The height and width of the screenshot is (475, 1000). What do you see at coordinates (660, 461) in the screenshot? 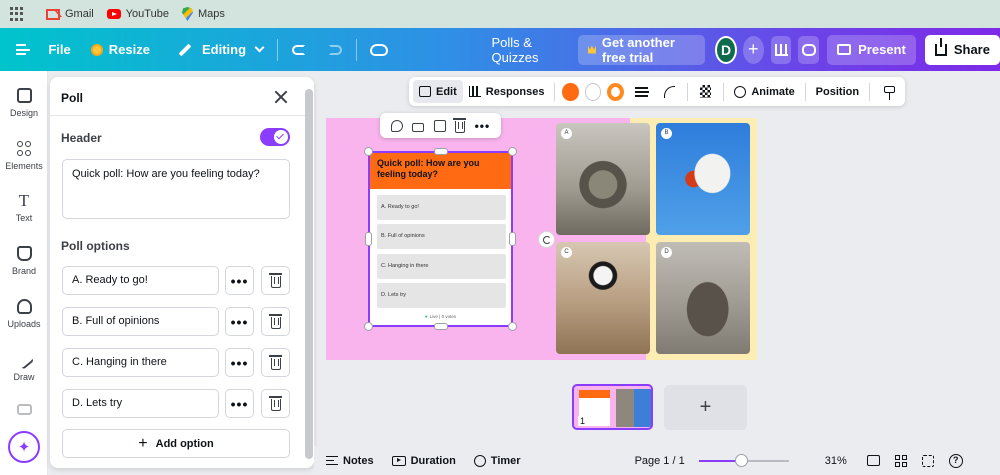
I see `page-indicator: Page 1 / 1` at bounding box center [660, 461].